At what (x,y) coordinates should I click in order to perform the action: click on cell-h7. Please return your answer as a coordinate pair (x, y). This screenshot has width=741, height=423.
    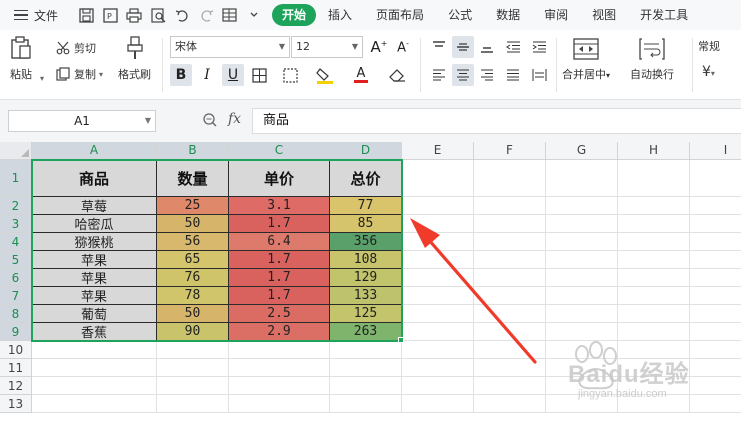
    Looking at the image, I should click on (654, 296).